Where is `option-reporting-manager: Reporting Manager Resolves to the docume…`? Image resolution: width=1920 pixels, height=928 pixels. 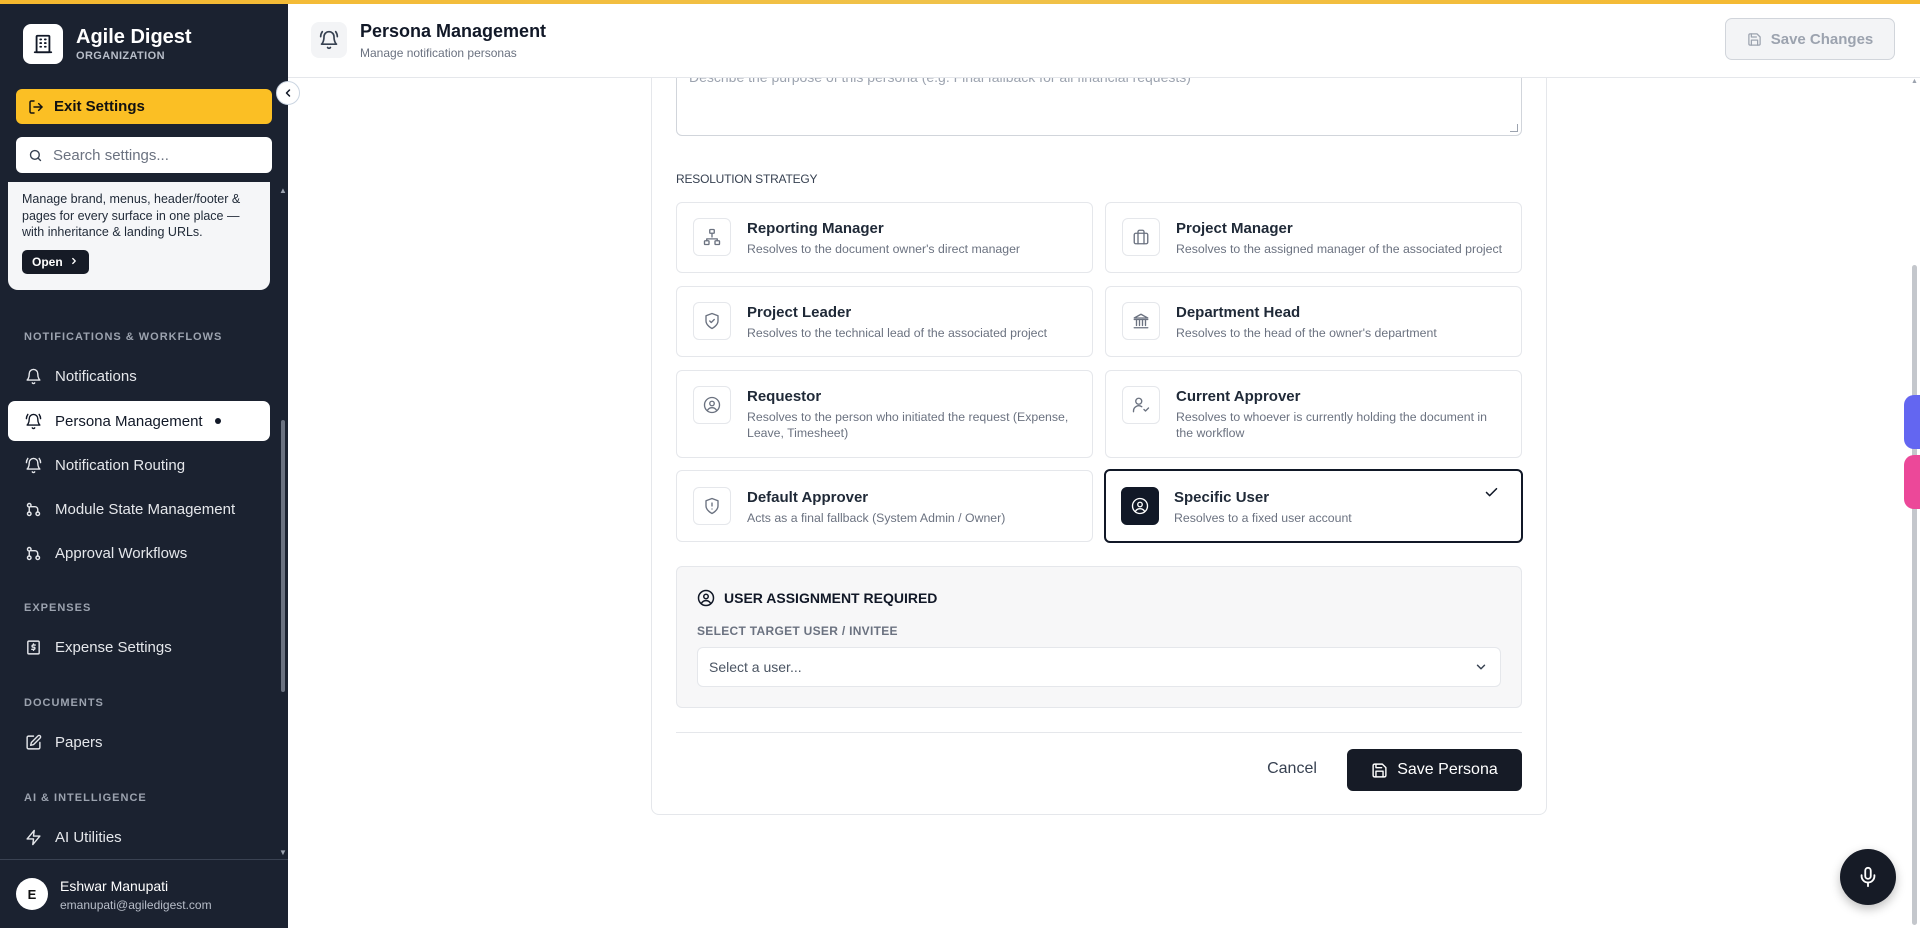
option-reporting-manager: Reporting Manager Resolves to the docume… is located at coordinates (884, 237).